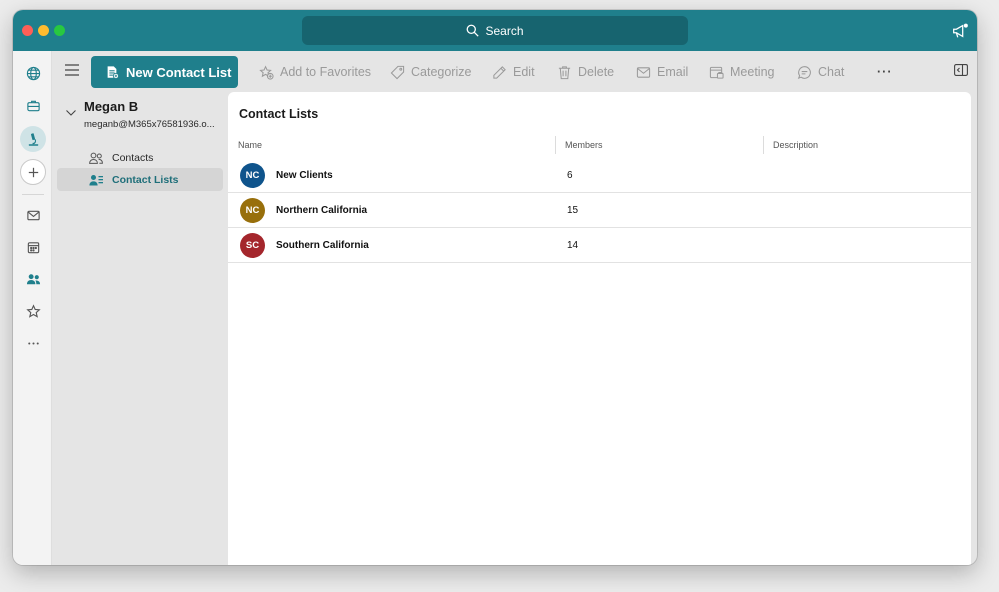 This screenshot has height=592, width=999. Describe the element at coordinates (499, 72) in the screenshot. I see `pencil-icon` at that location.